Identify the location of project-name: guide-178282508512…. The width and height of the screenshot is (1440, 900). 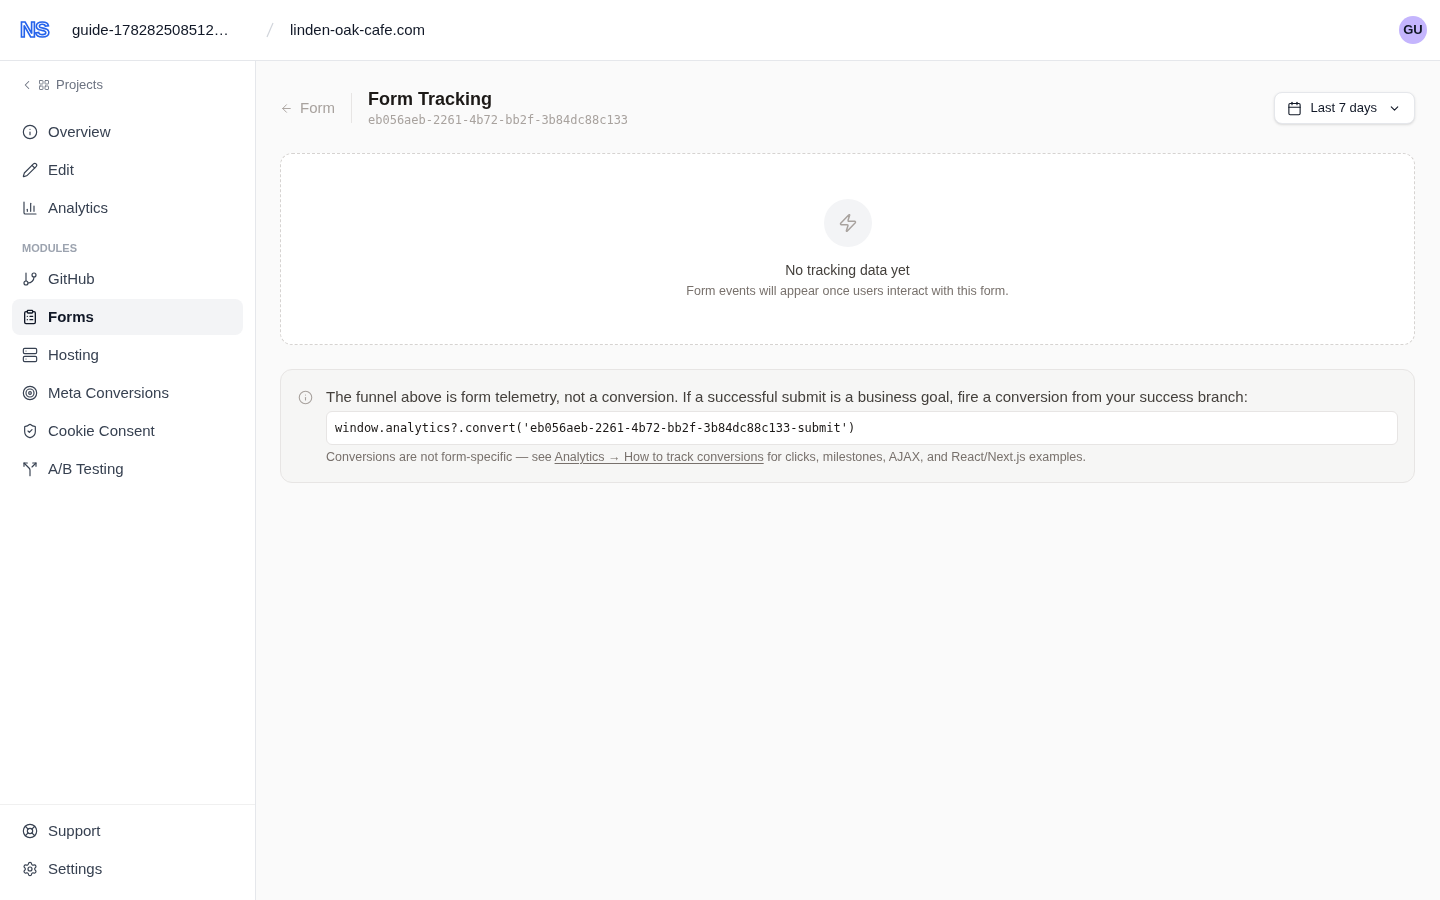
(169, 30).